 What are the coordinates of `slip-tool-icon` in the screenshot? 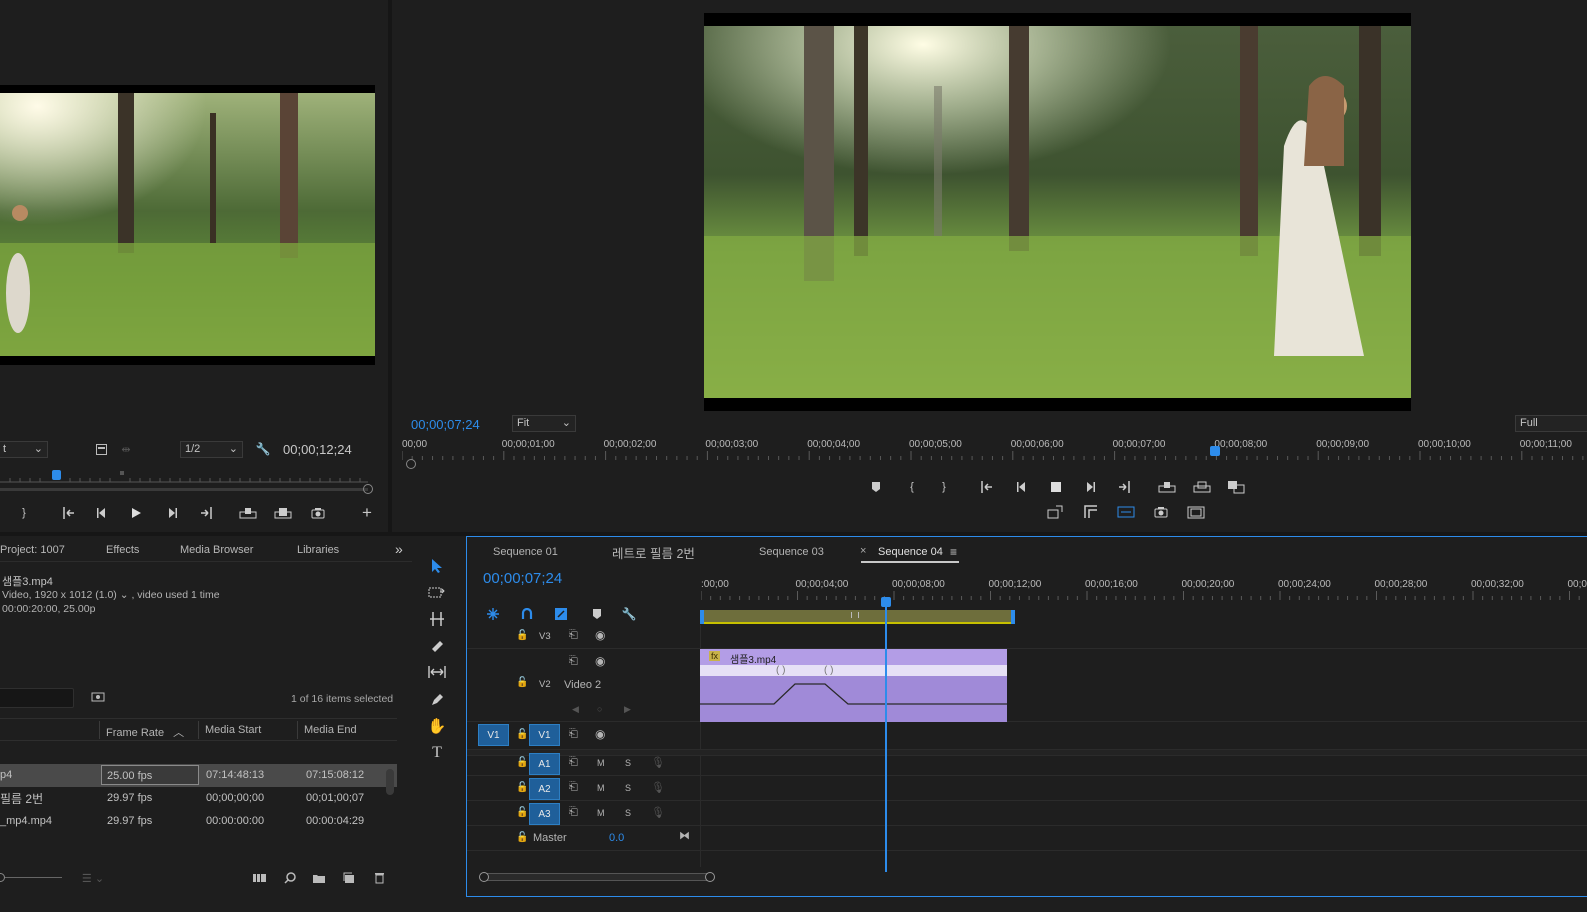 It's located at (437, 672).